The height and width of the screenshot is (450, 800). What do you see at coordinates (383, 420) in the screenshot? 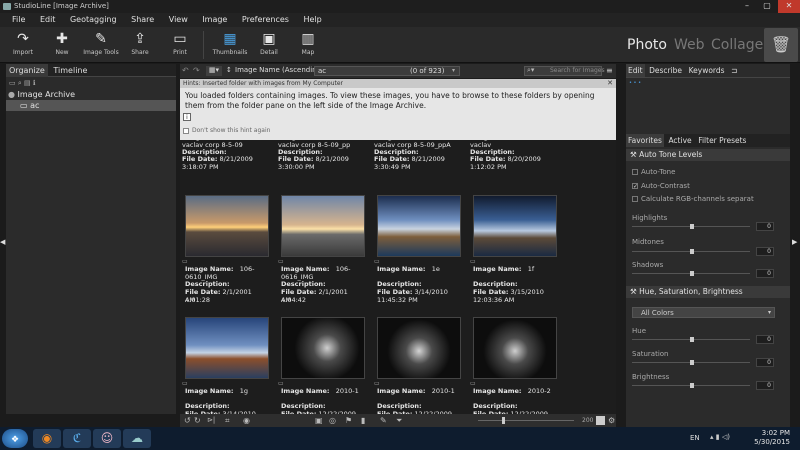
I see `edit-icon: ✎` at bounding box center [383, 420].